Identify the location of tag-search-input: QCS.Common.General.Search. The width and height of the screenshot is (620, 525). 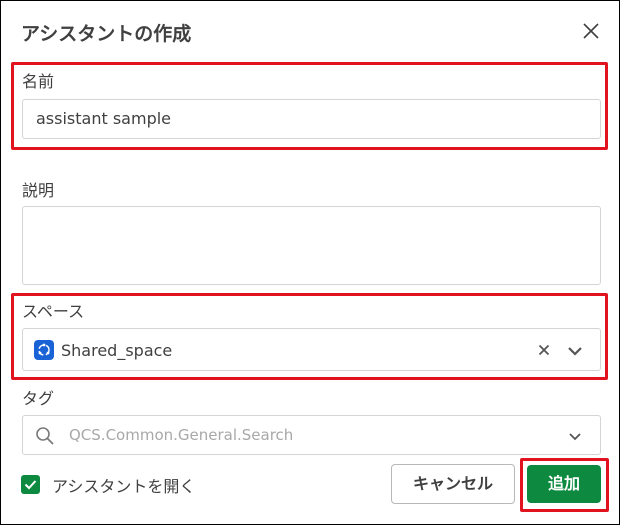
(311, 435).